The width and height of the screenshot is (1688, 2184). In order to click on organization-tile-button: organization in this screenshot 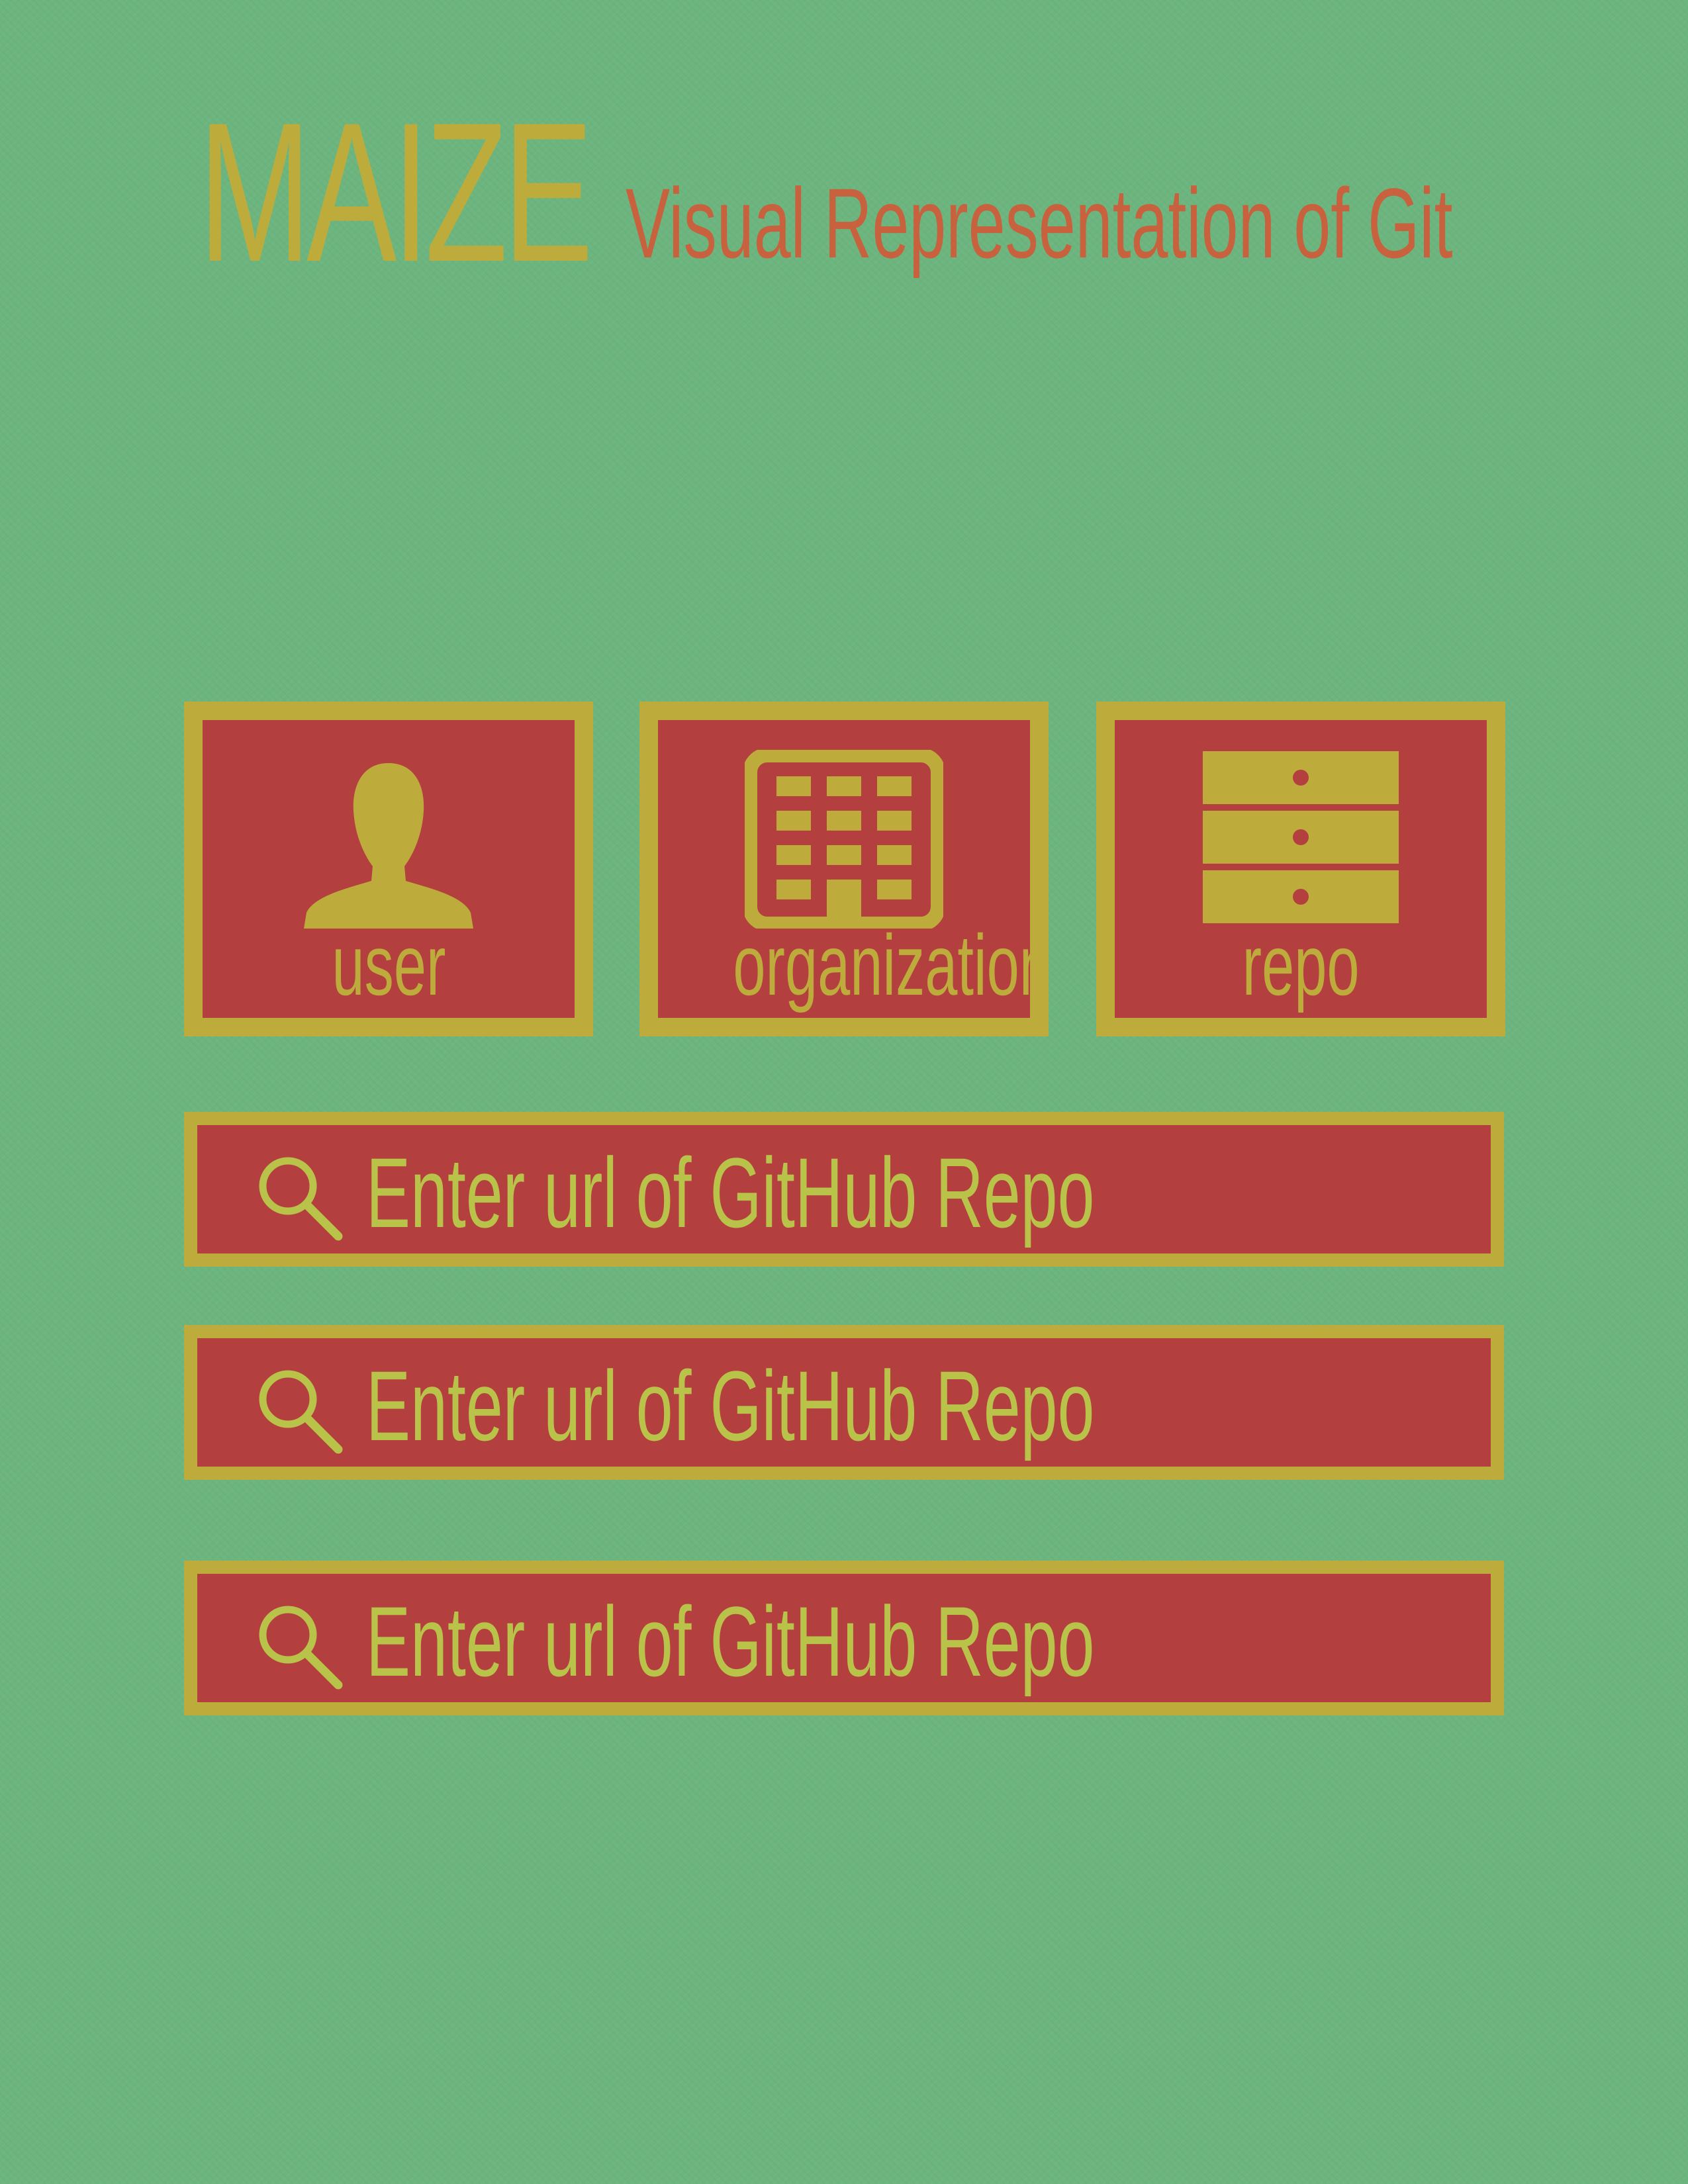, I will do `click(845, 869)`.